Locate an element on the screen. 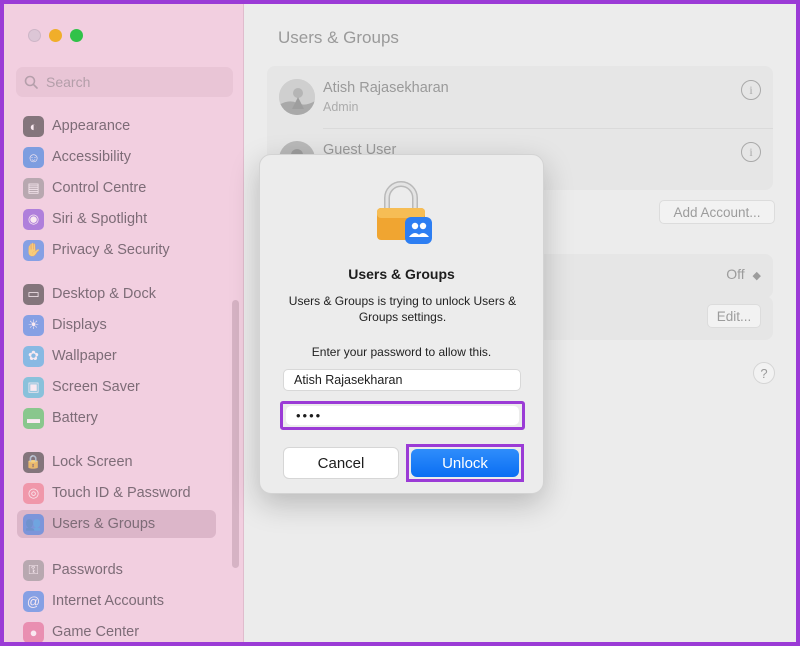  sidebar-item-touch-id-password: ◎ Touch ID & Password is located at coordinates (116, 493).